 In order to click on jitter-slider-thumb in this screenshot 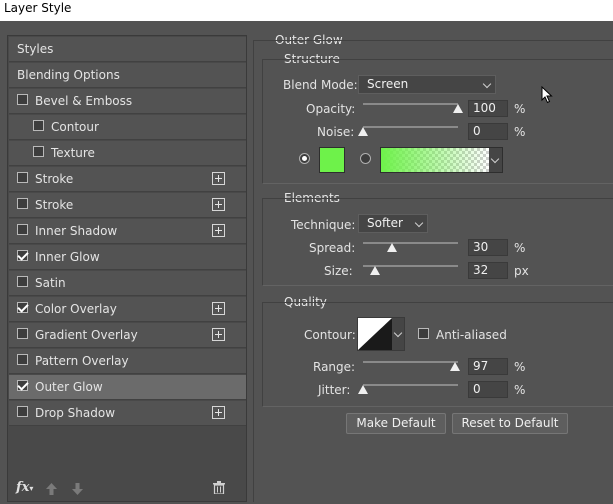, I will do `click(363, 389)`.